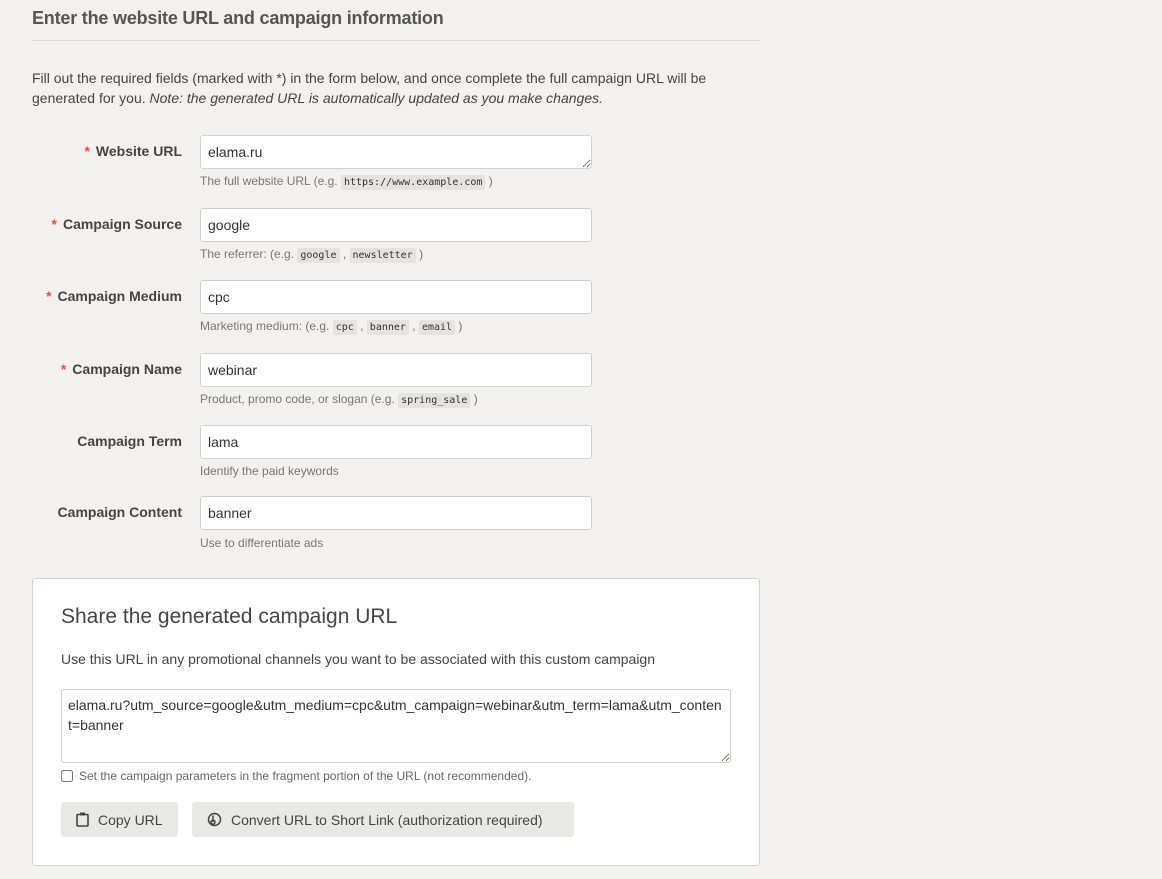 The image size is (1162, 879). What do you see at coordinates (396, 225) in the screenshot?
I see `campaign-source-input` at bounding box center [396, 225].